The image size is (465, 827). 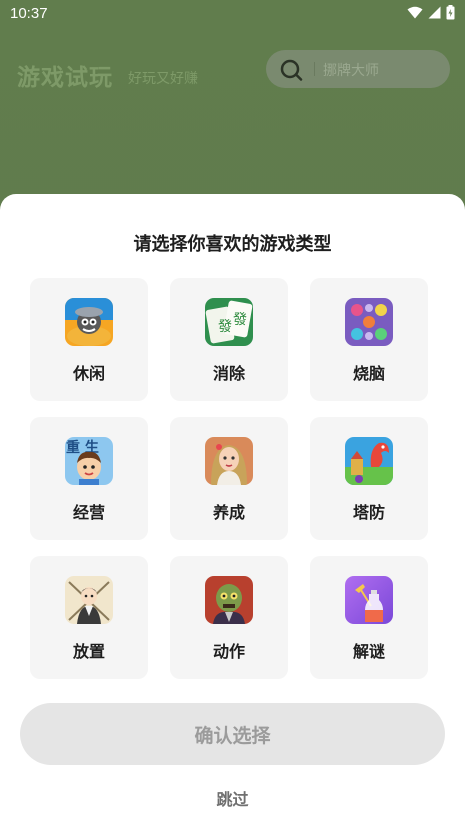 I want to click on samurai-swords-icon, so click(x=89, y=600).